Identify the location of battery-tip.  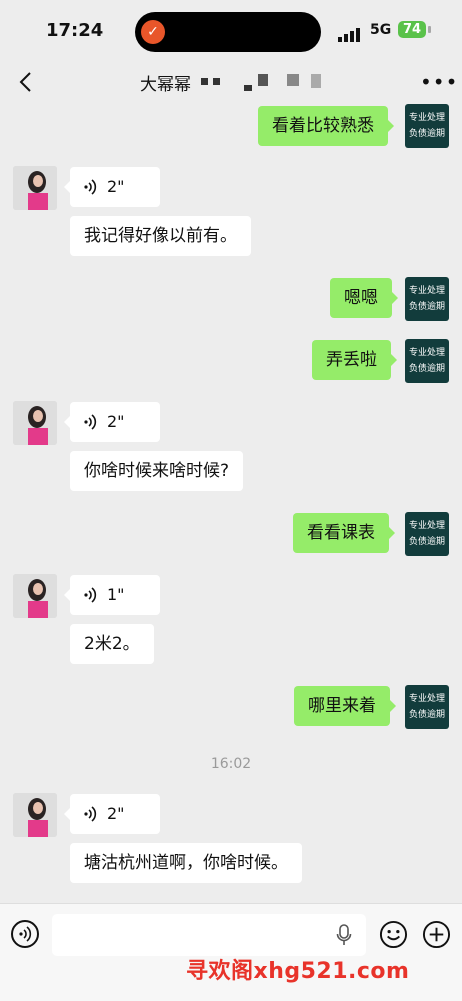
(429, 29).